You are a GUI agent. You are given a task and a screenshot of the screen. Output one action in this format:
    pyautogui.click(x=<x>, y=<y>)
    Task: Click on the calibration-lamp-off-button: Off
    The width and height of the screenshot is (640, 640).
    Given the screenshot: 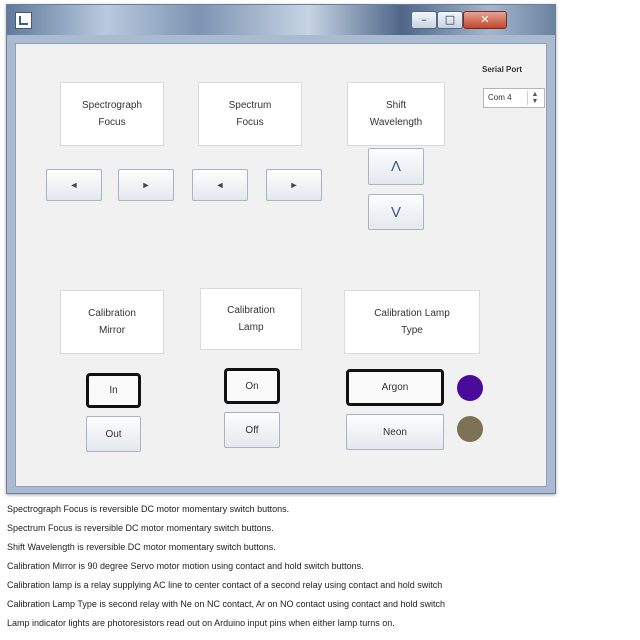 What is the action you would take?
    pyautogui.click(x=252, y=430)
    